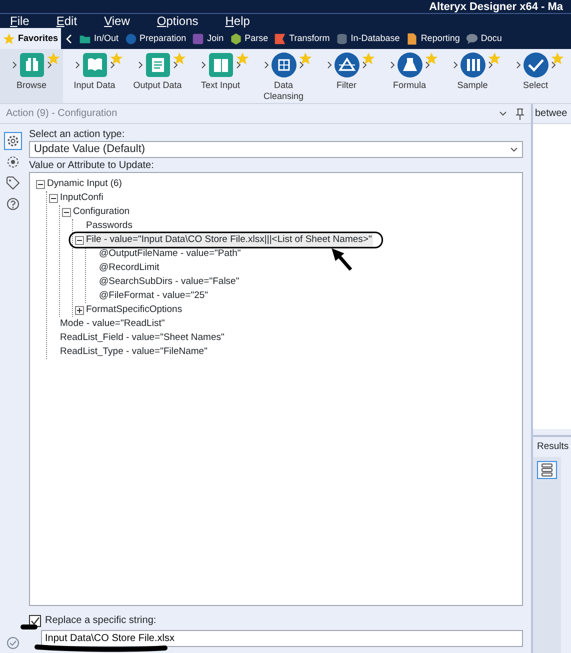 Image resolution: width=571 pixels, height=653 pixels. I want to click on field-label: Select an action type:, so click(77, 134).